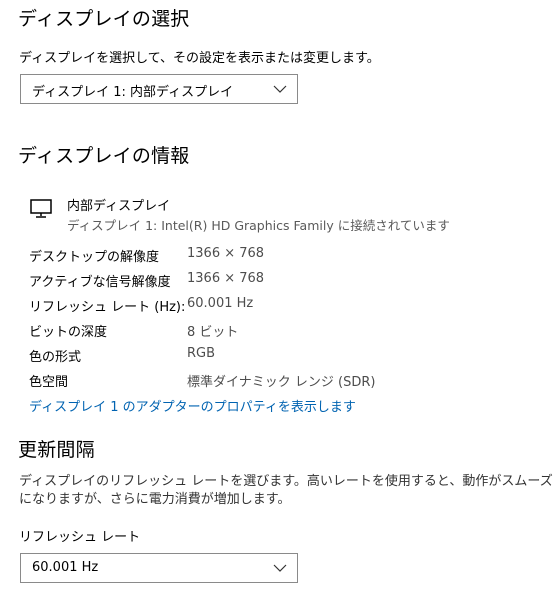  Describe the element at coordinates (199, 58) in the screenshot. I see `display-select-description: ディスプレイを選択して、その設定を表示または変更します。` at that location.